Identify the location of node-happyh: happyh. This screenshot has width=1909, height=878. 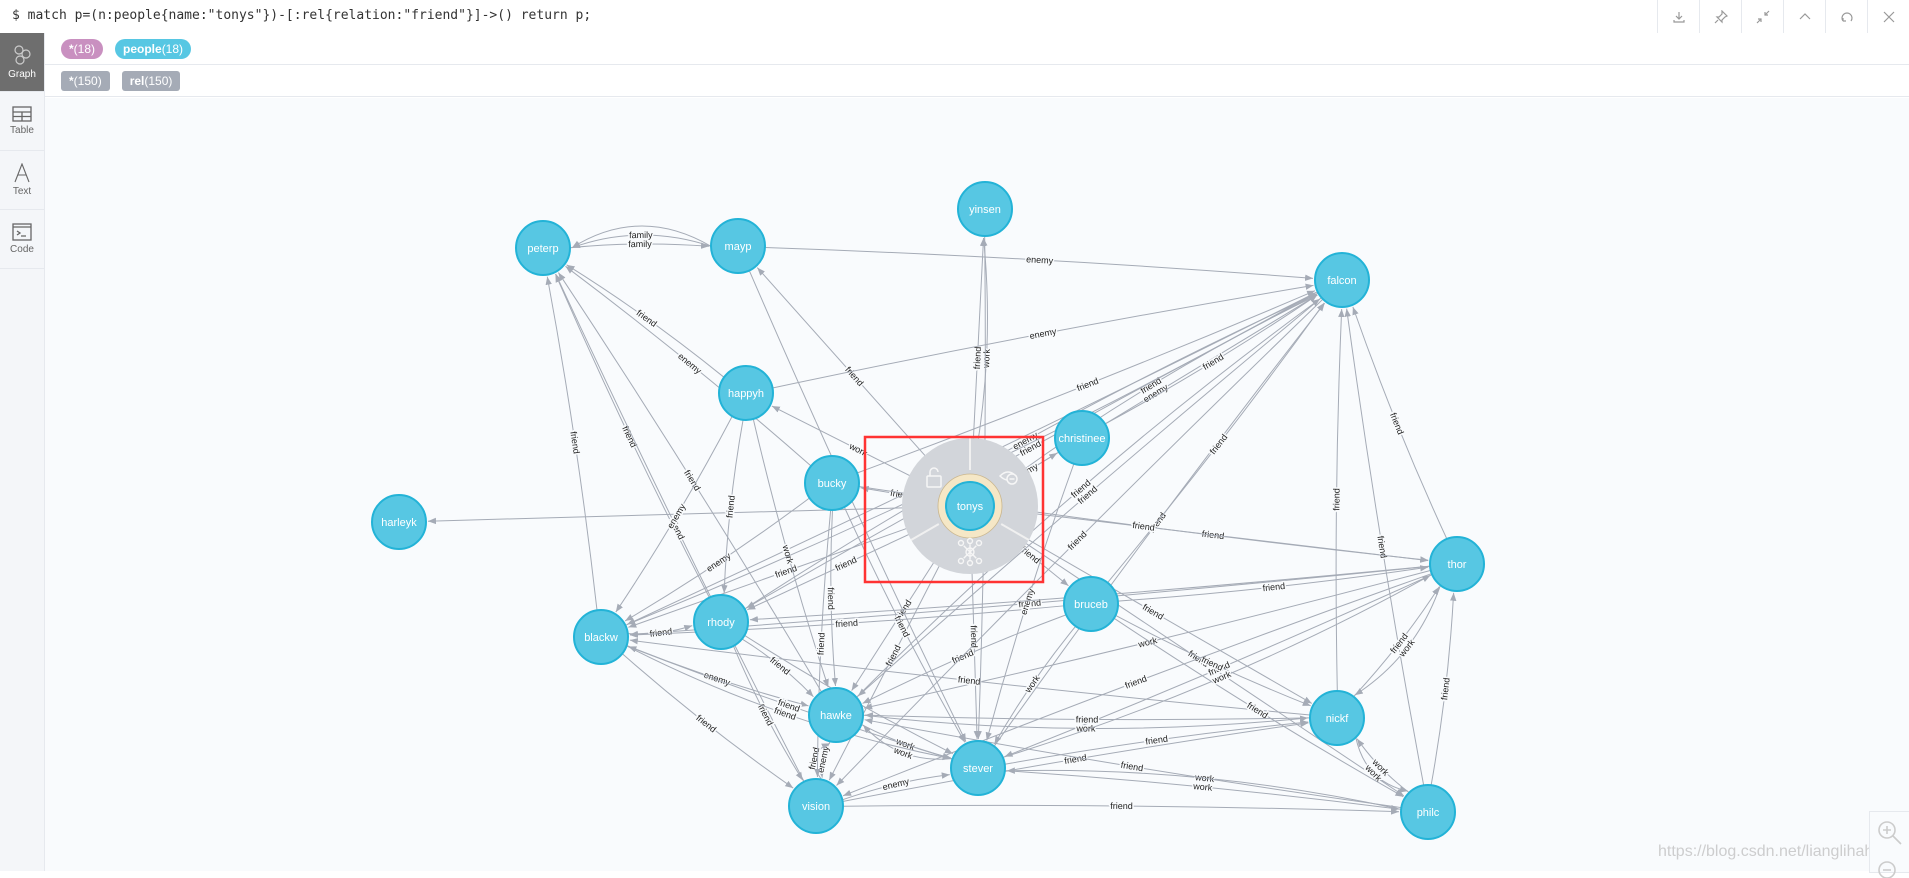
(746, 393).